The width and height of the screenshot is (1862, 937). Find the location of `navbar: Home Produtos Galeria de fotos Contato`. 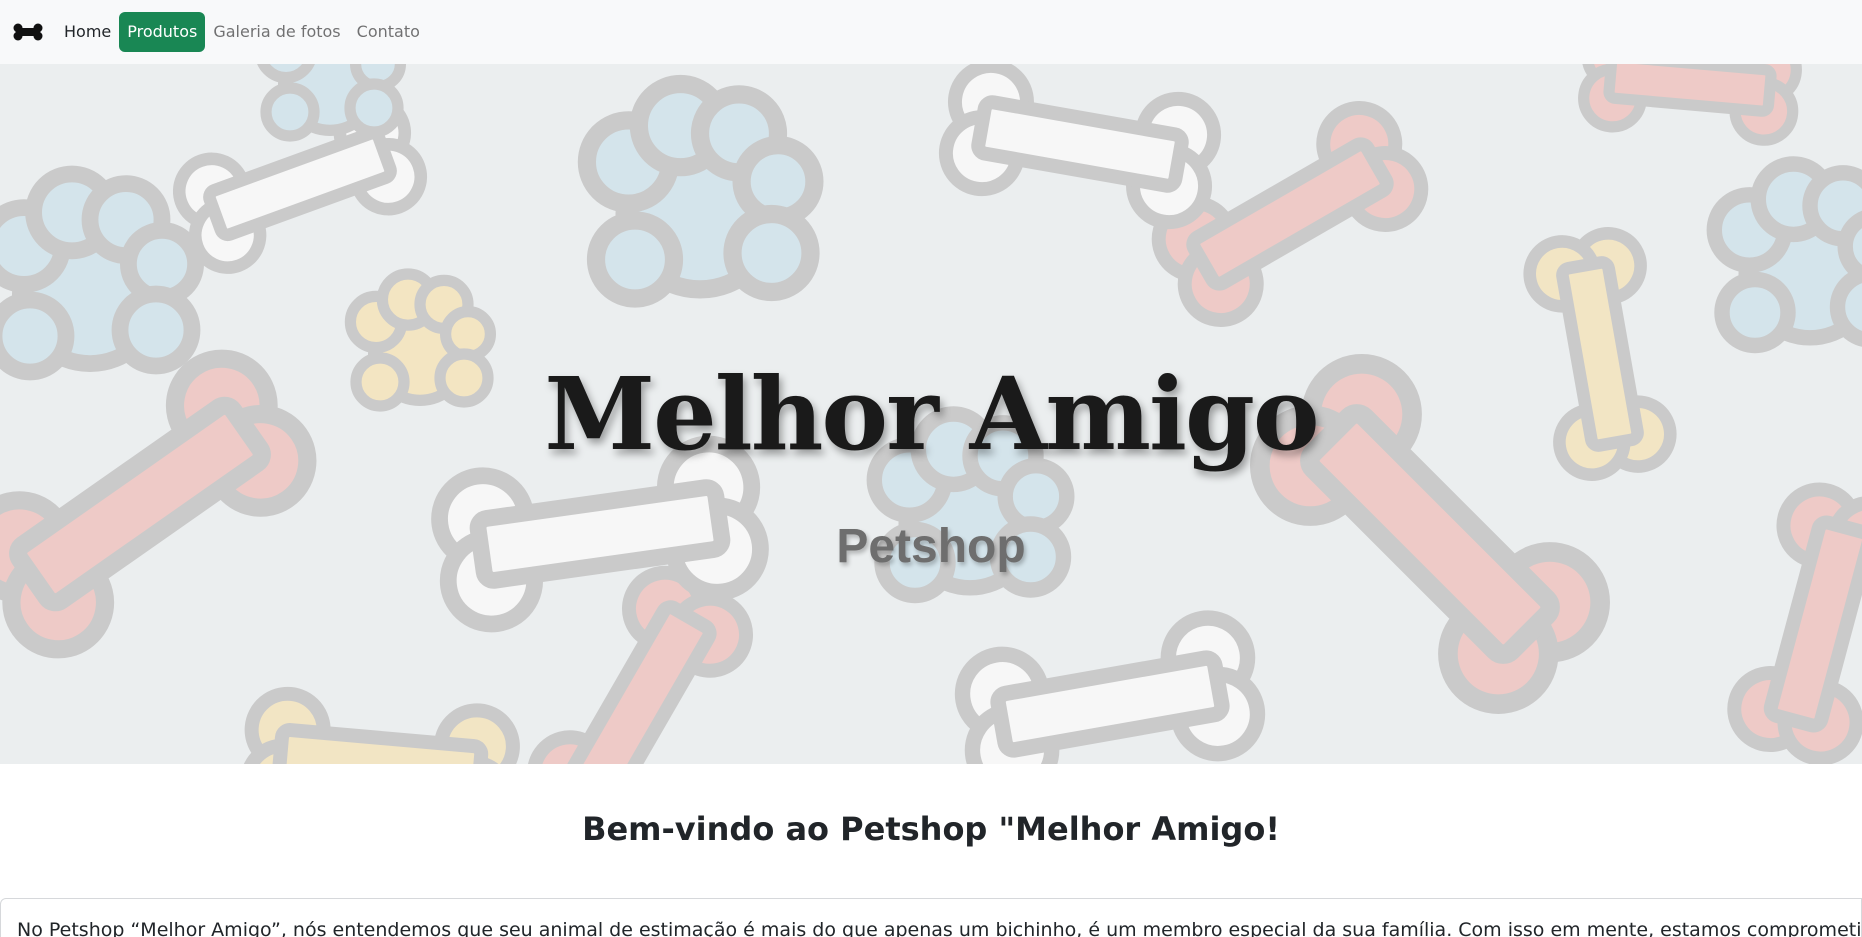

navbar: Home Produtos Galeria de fotos Contato is located at coordinates (931, 32).